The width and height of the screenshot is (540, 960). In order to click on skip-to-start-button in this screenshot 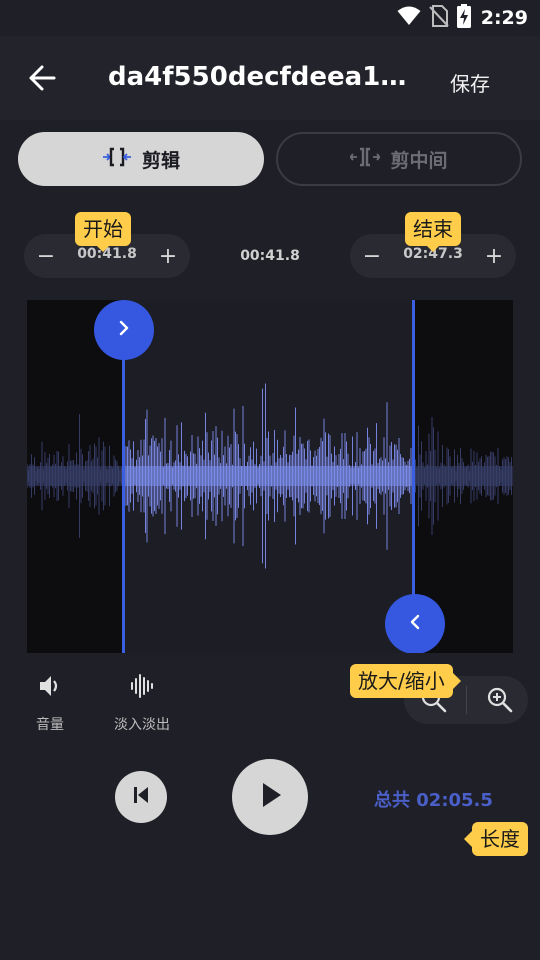, I will do `click(141, 797)`.